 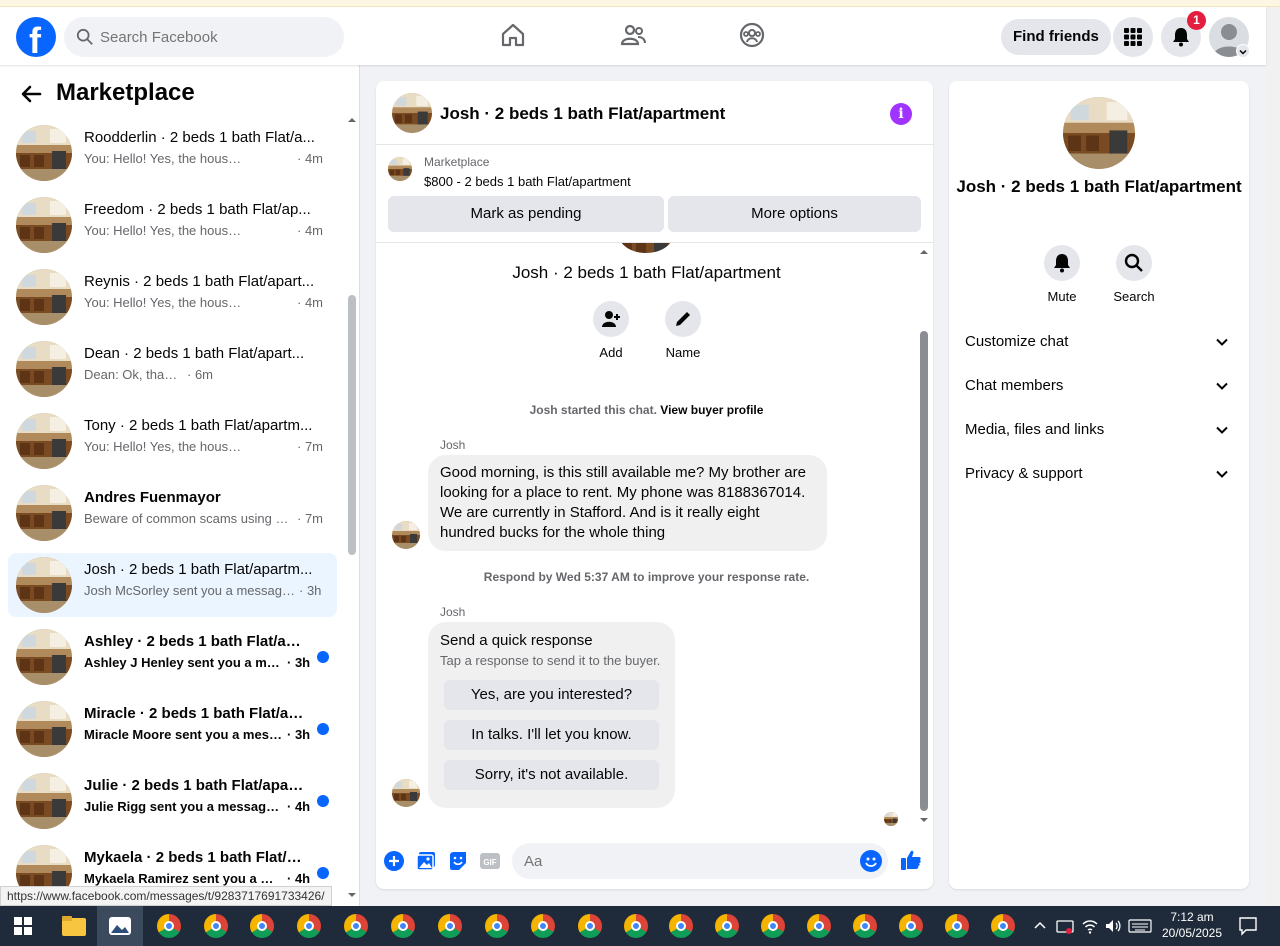 I want to click on mark-as-pending-button: Mark as pending, so click(x=526, y=214).